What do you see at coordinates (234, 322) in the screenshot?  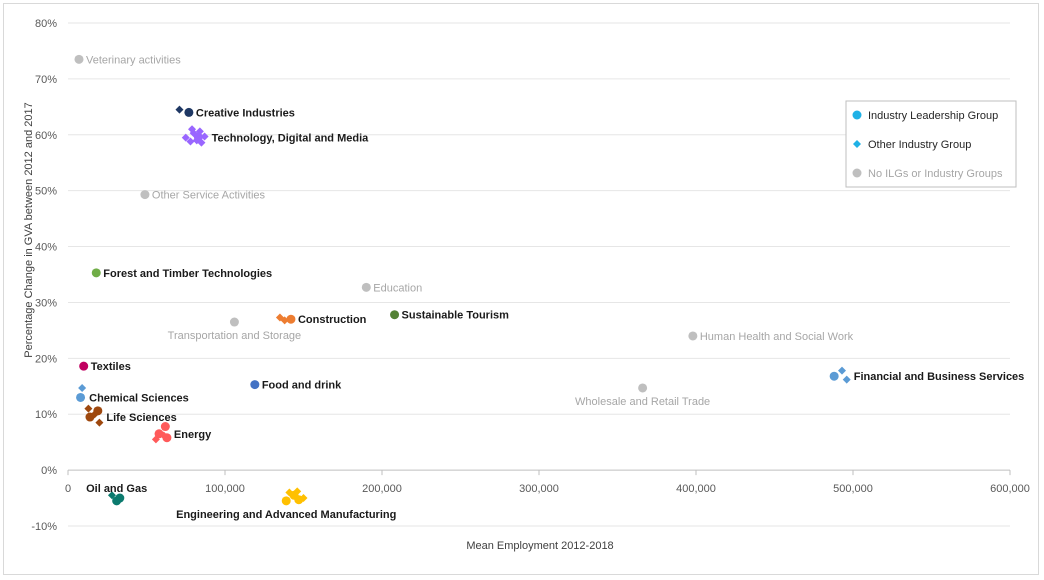 I see `transportation-and-storage-point` at bounding box center [234, 322].